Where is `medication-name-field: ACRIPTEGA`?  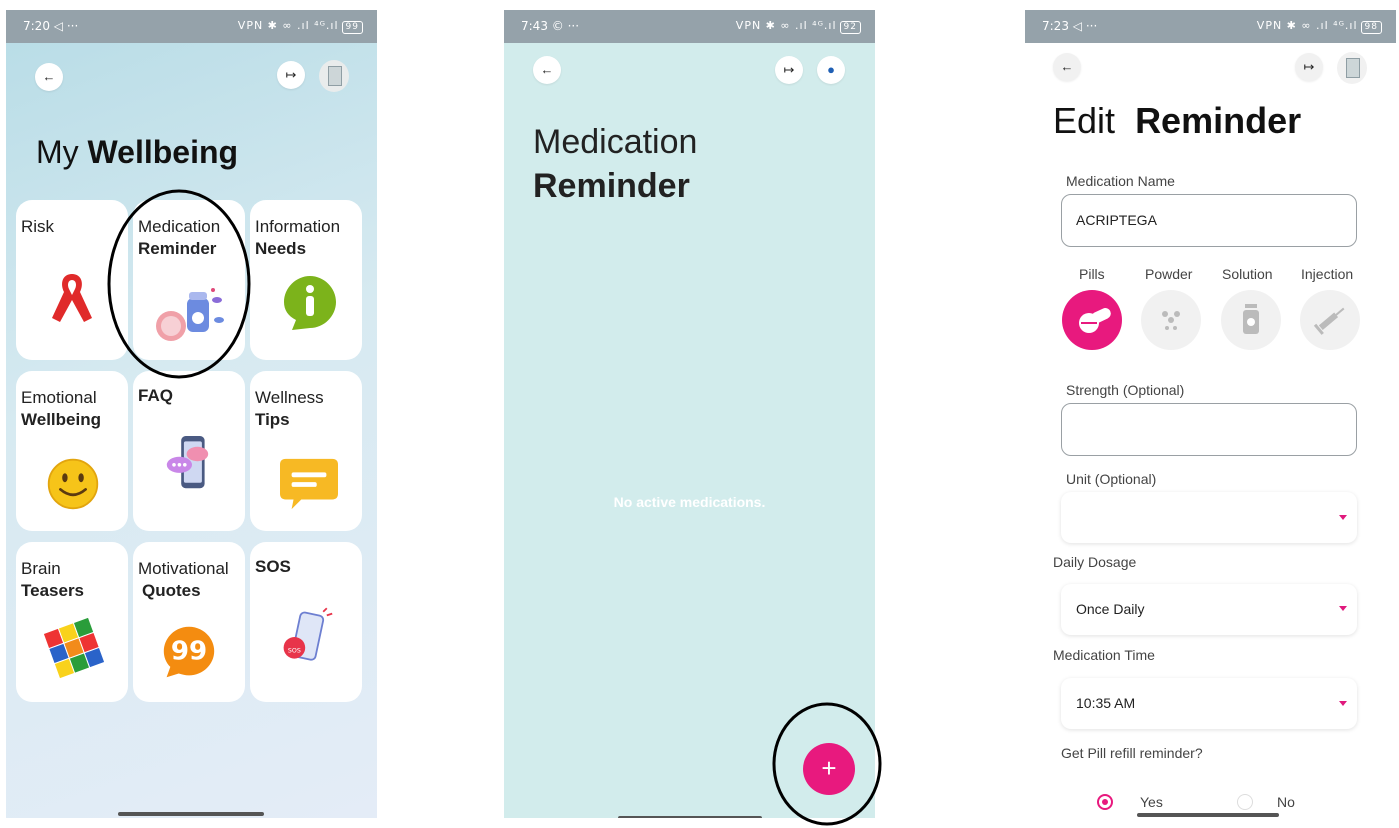
medication-name-field: ACRIPTEGA is located at coordinates (1209, 220).